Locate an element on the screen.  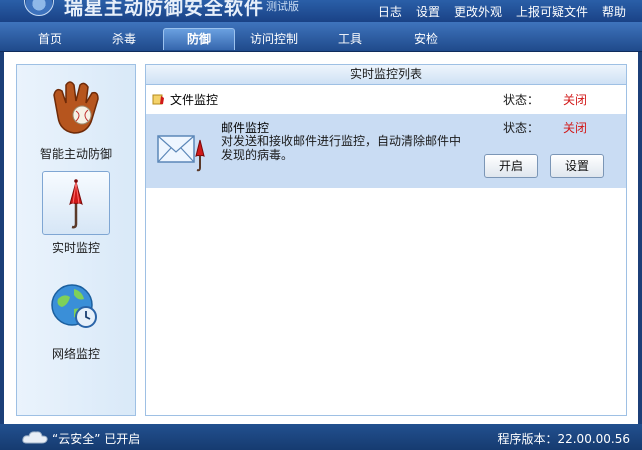
app-title: 瑞星主动防御安全软件 is located at coordinates (164, 9).